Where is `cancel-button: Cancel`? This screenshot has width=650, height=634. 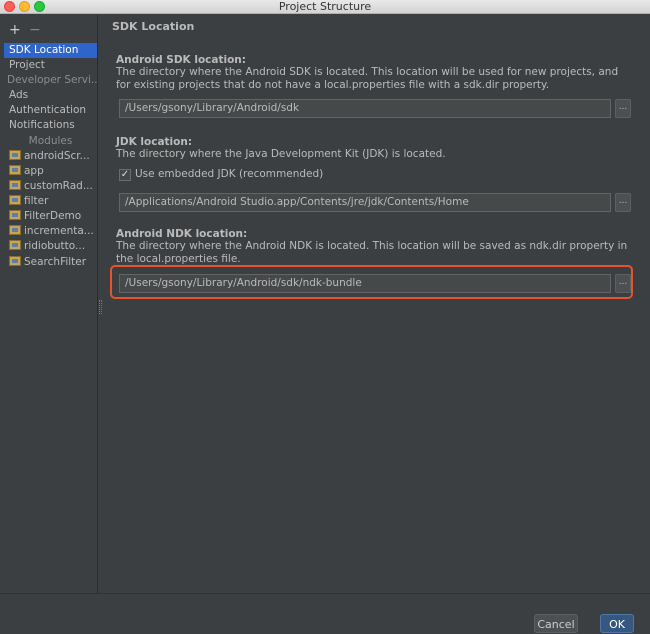
cancel-button: Cancel is located at coordinates (556, 623).